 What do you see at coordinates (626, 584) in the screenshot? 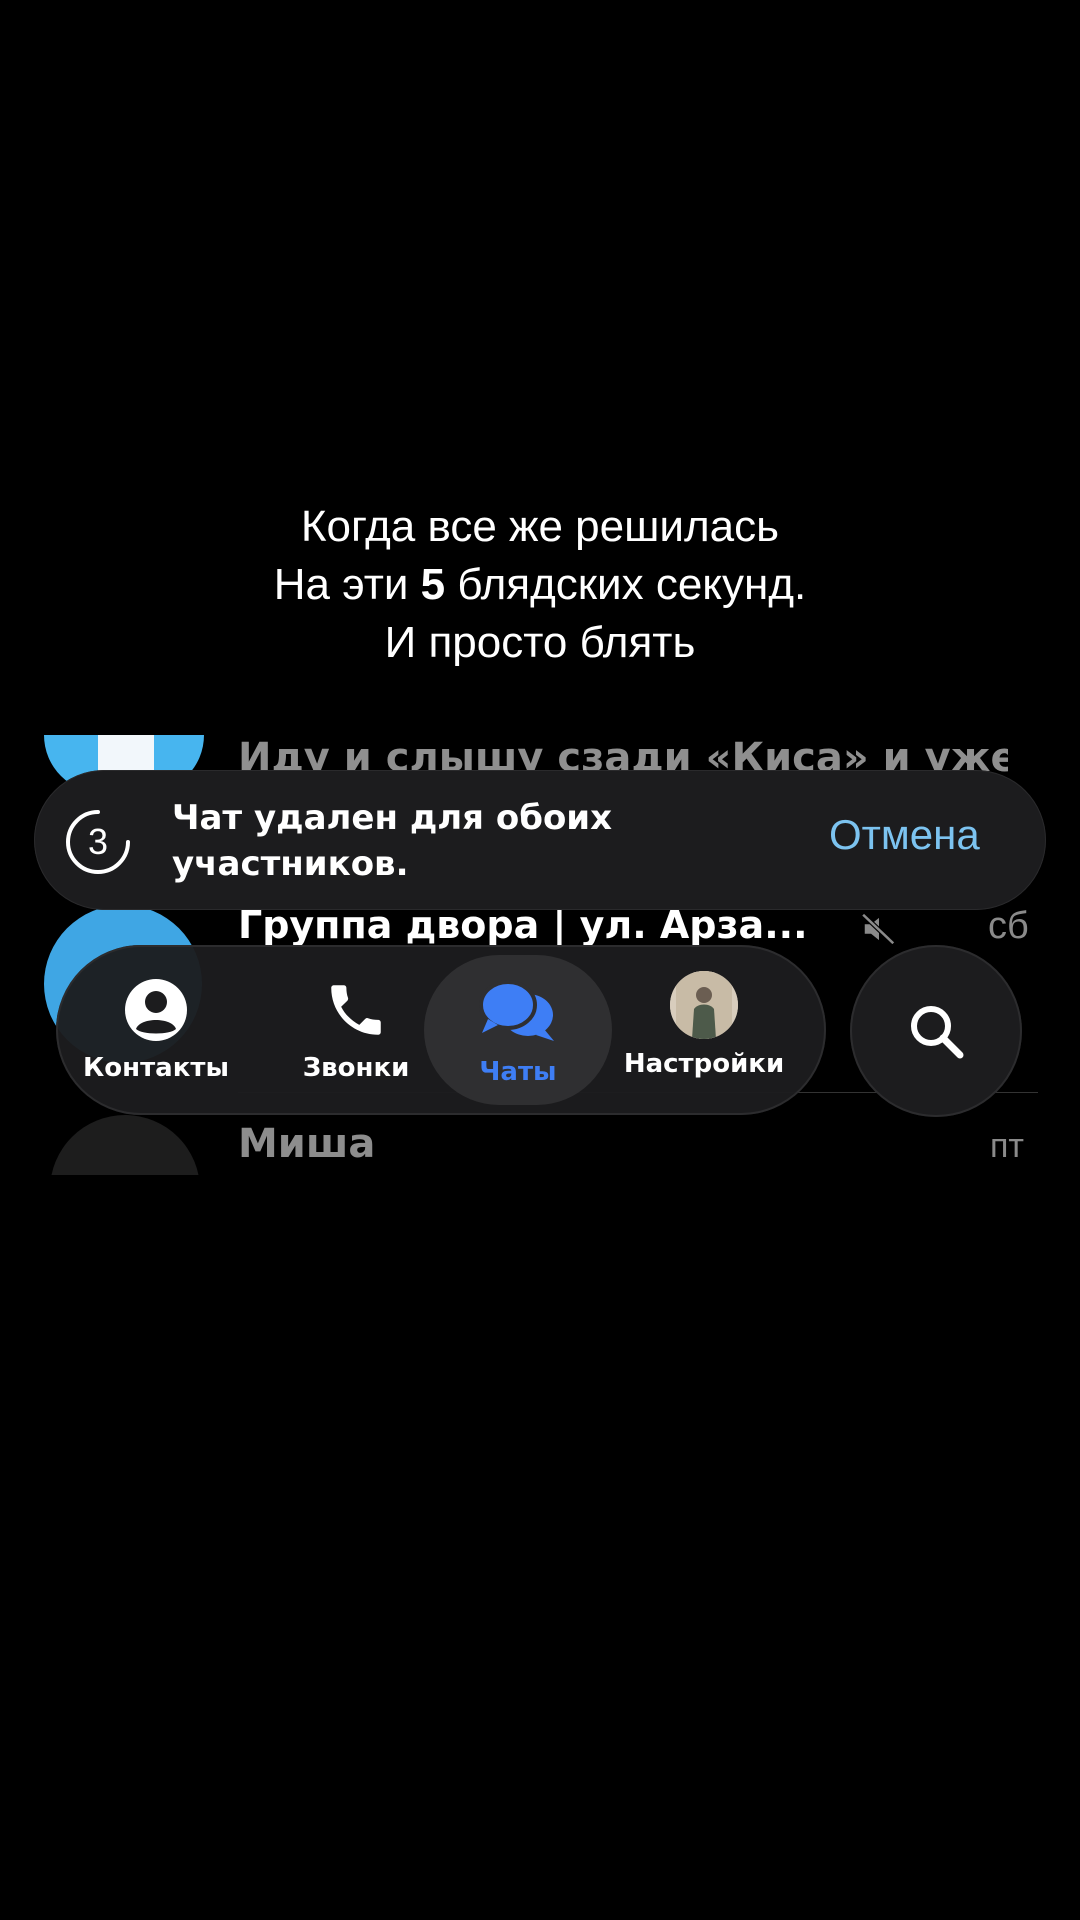
I see `caption-line-2-end: блядских секунд.` at bounding box center [626, 584].